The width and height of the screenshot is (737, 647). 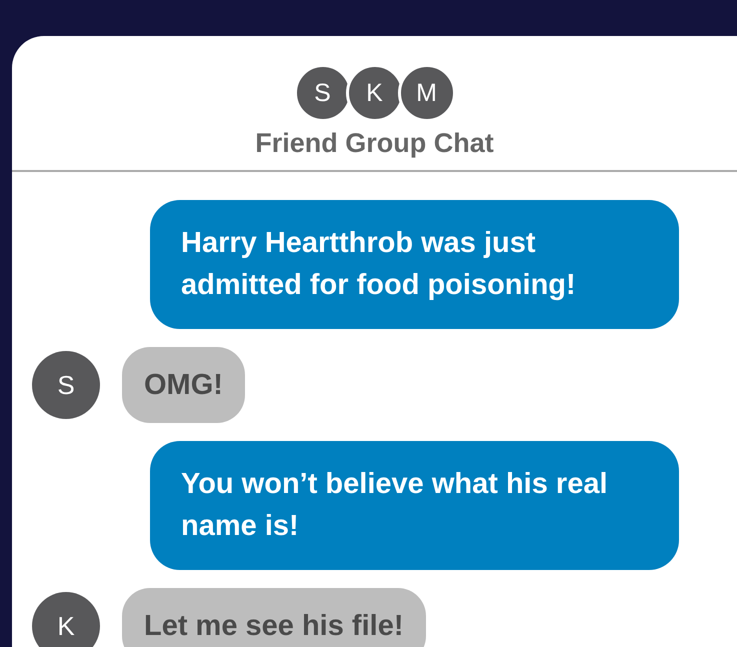 What do you see at coordinates (183, 385) in the screenshot?
I see `message-bubble: OMG!` at bounding box center [183, 385].